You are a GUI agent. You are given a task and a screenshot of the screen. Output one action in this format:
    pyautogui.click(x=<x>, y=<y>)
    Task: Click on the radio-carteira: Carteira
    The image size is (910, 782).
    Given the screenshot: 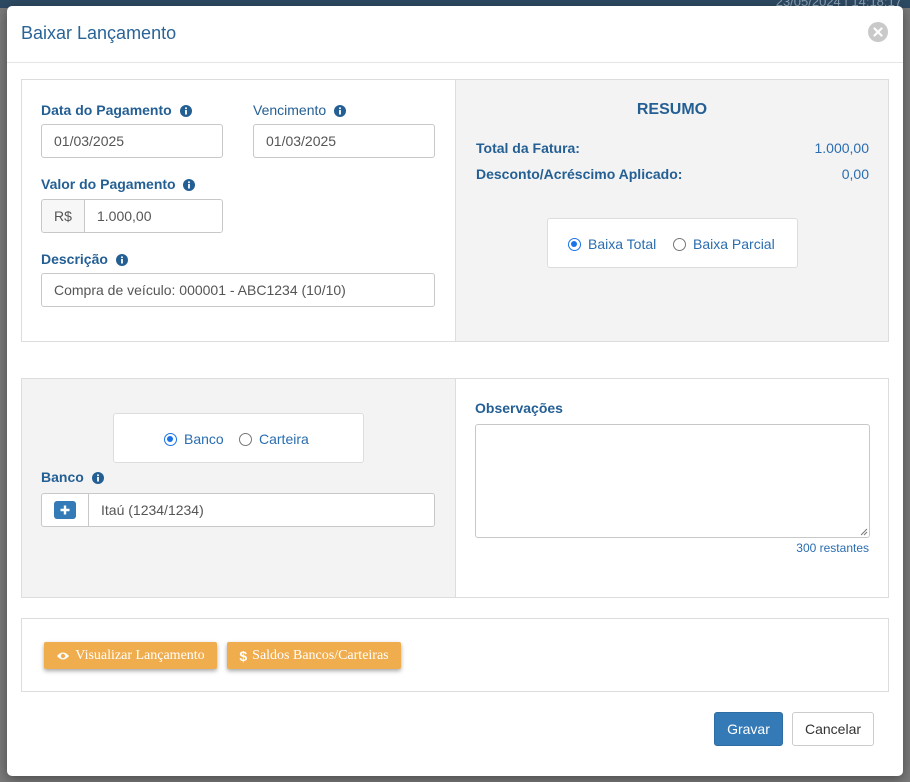 What is the action you would take?
    pyautogui.click(x=274, y=439)
    